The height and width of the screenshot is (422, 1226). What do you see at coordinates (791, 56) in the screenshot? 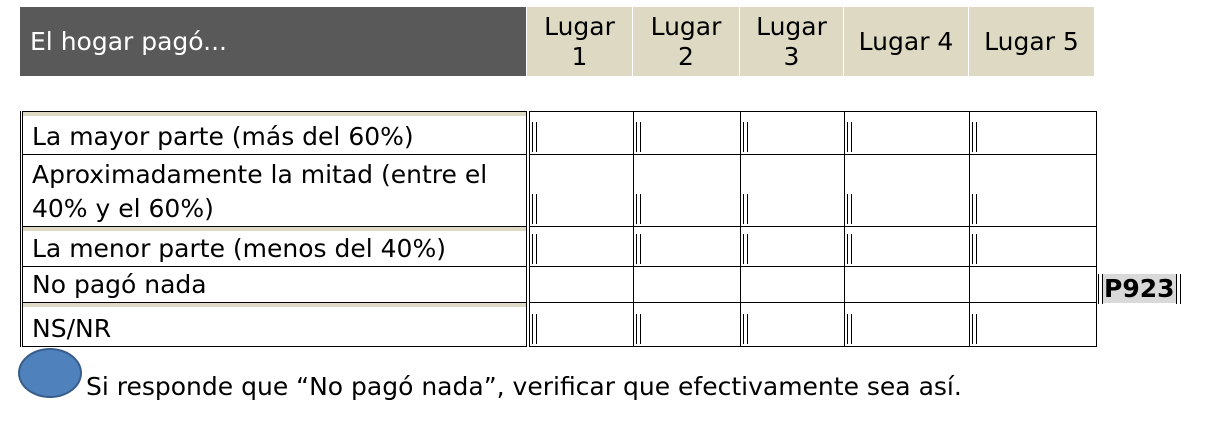
I see `column-header-line: 3` at bounding box center [791, 56].